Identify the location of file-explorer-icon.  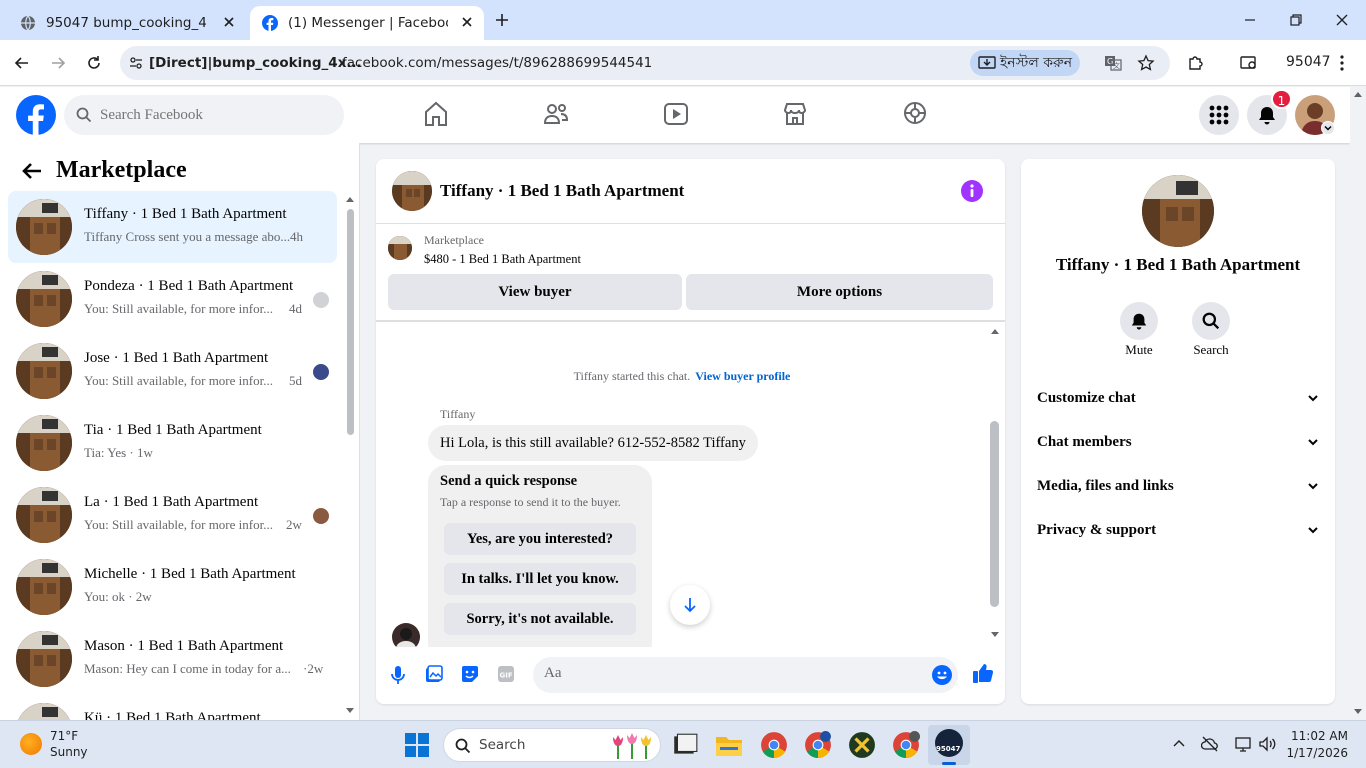
(729, 745).